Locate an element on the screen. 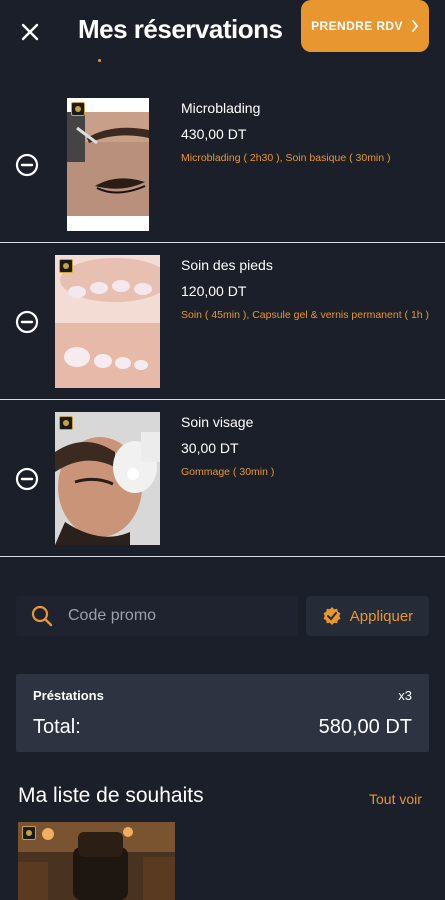 The height and width of the screenshot is (900, 445). item-name: Soin visage is located at coordinates (217, 422).